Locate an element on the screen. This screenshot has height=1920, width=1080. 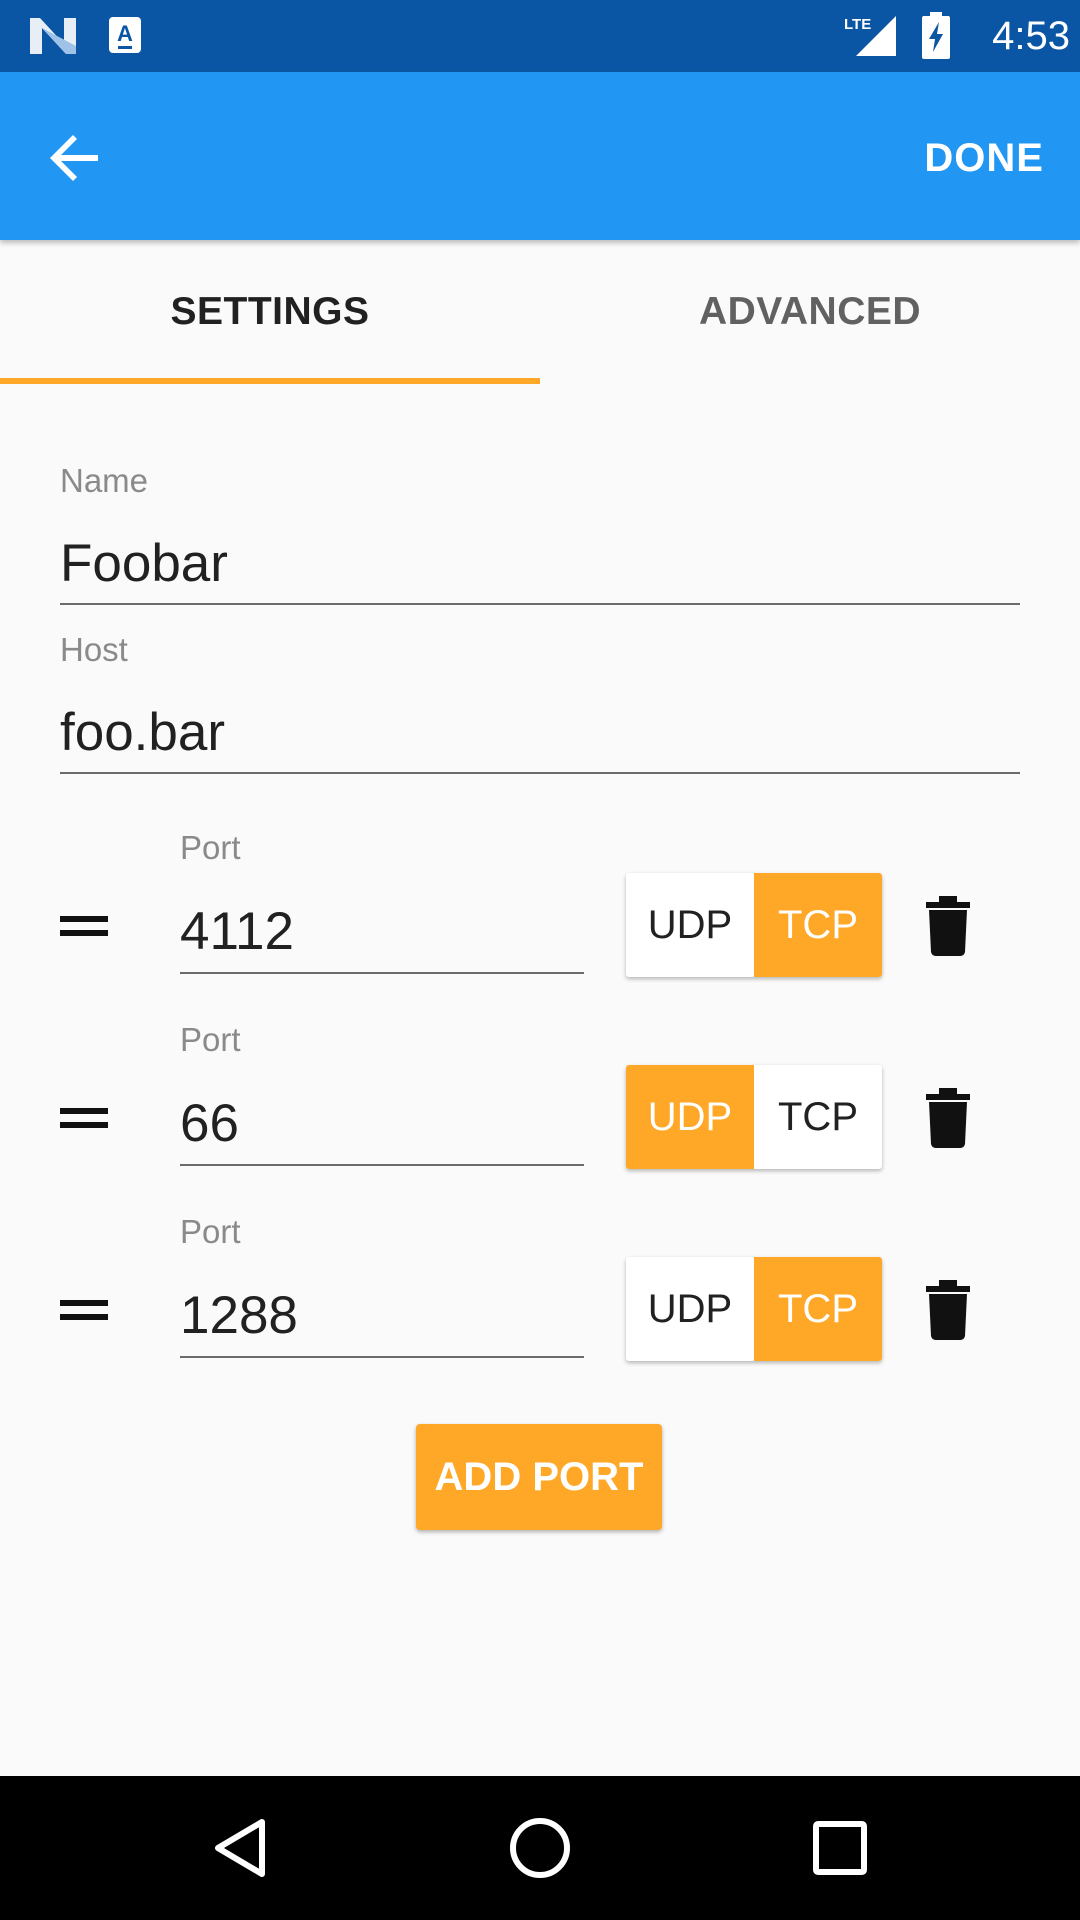
host-field-underline is located at coordinates (540, 773).